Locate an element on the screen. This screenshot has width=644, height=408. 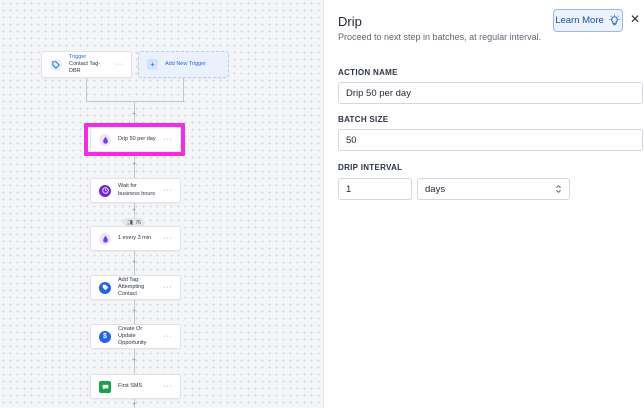
add-trigger-label: Add New Trigger is located at coordinates (185, 63).